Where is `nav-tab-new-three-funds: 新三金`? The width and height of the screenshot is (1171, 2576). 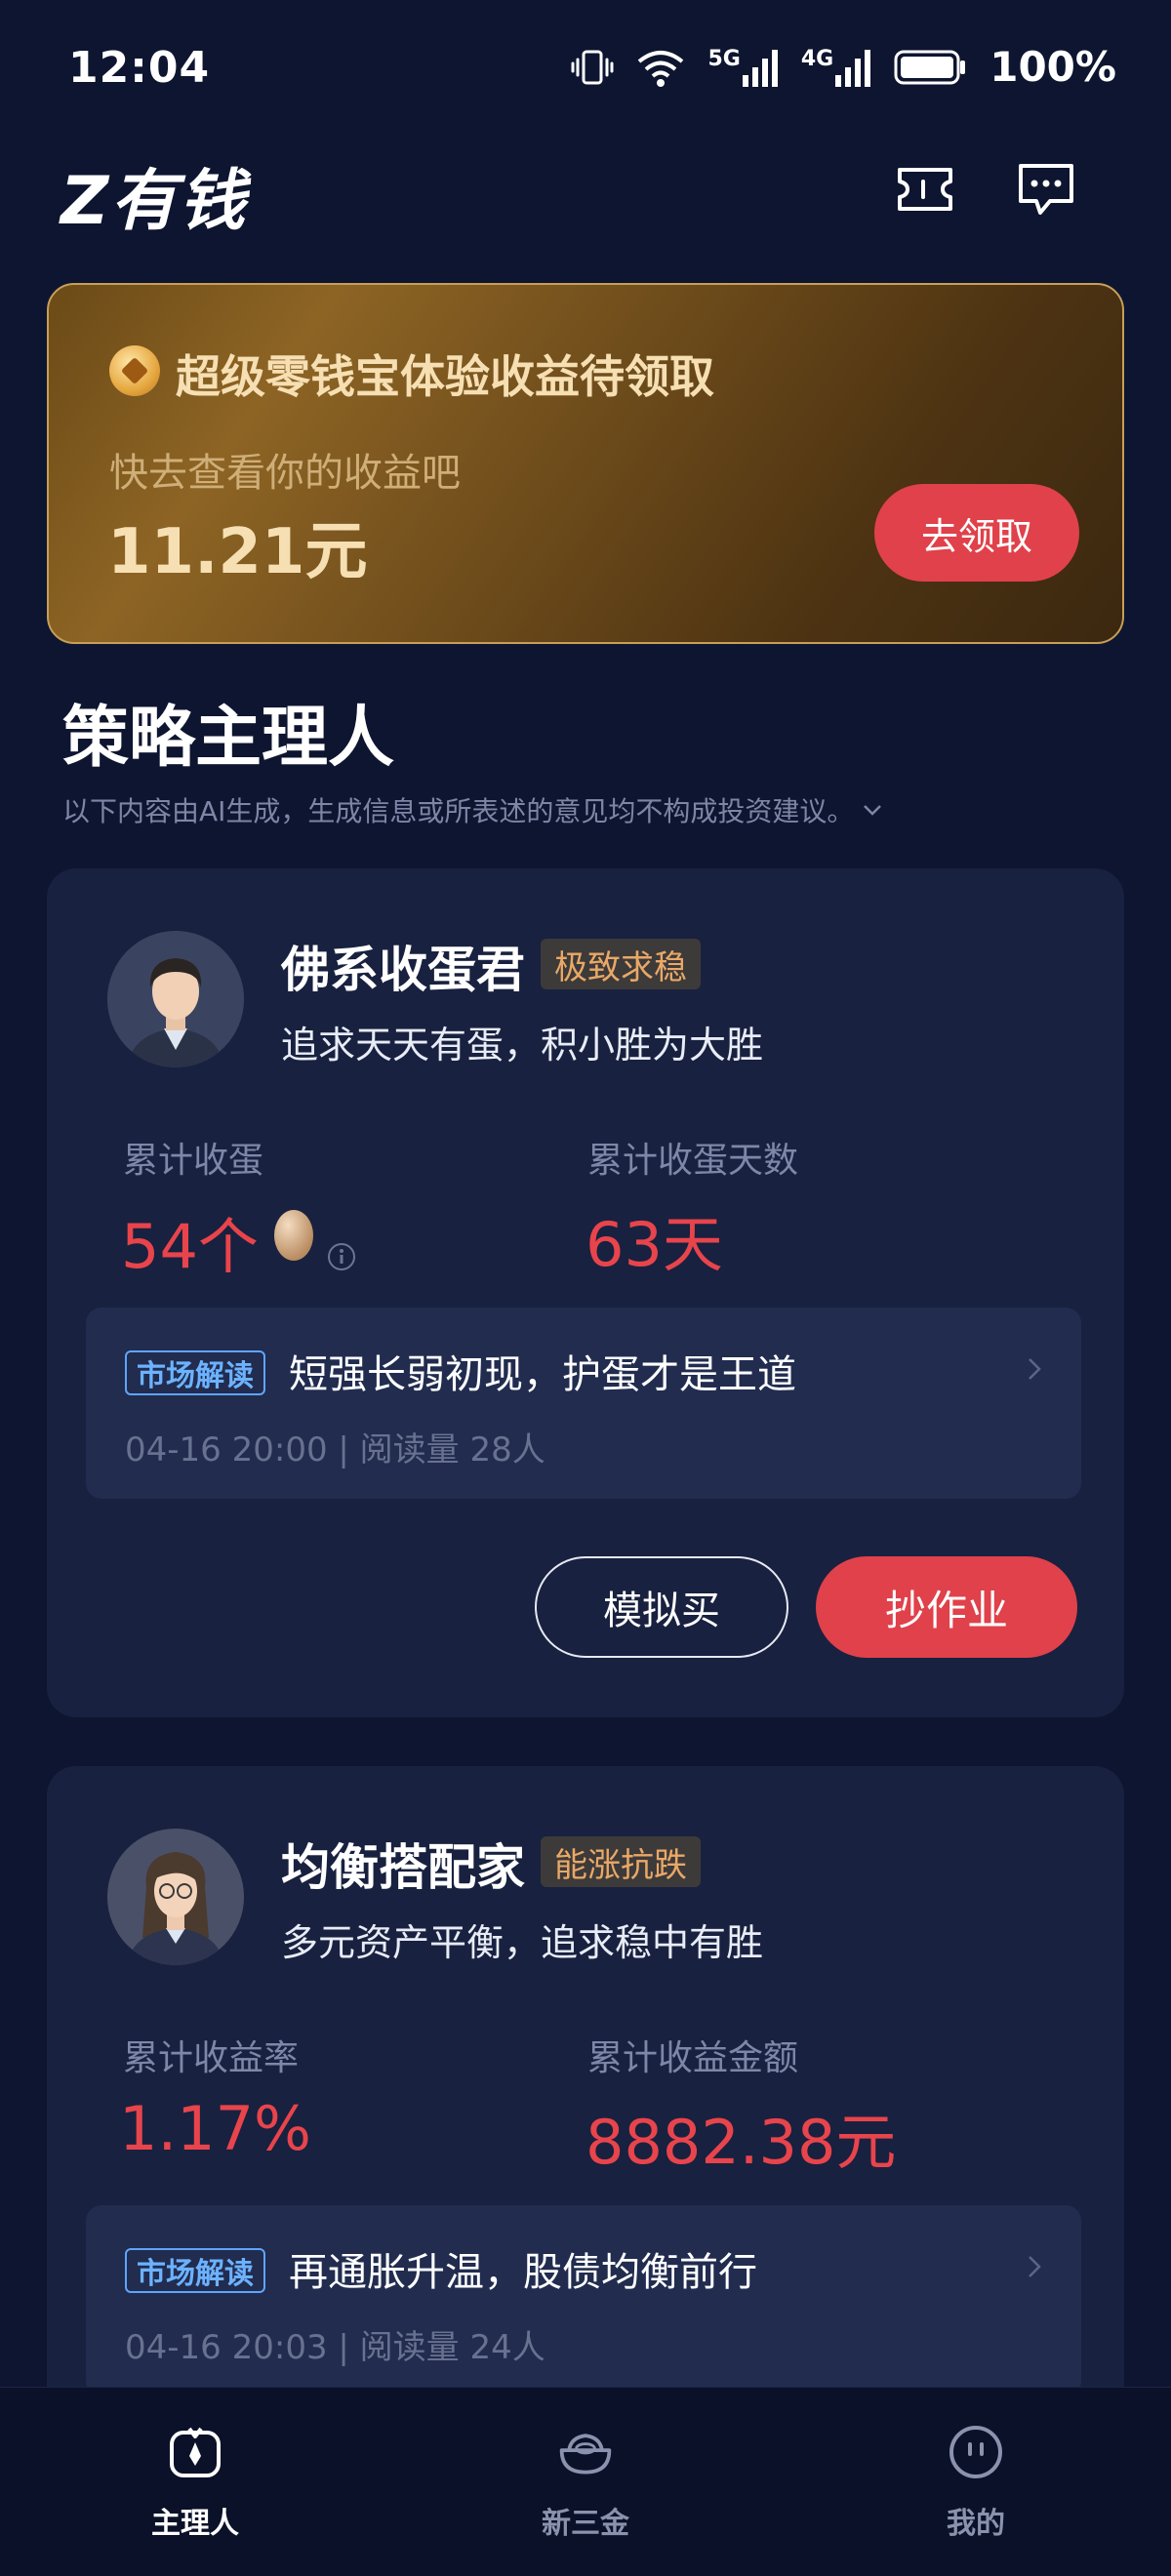 nav-tab-new-three-funds: 新三金 is located at coordinates (585, 2482).